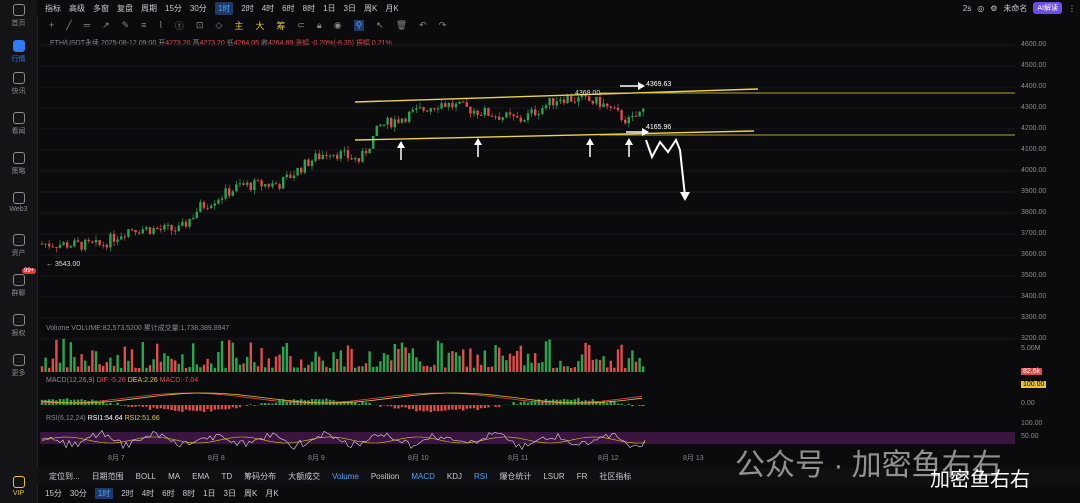  I want to click on indicator-volume: Volume, so click(345, 476).